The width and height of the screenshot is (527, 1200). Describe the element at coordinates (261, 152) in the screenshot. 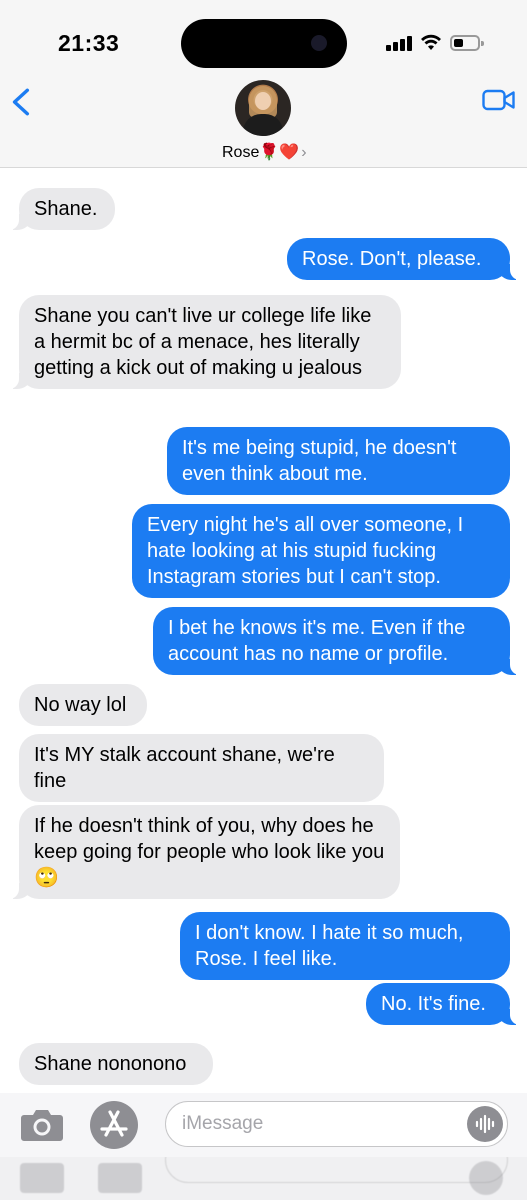

I see `contact-name-label: Rose🌹❤️` at that location.